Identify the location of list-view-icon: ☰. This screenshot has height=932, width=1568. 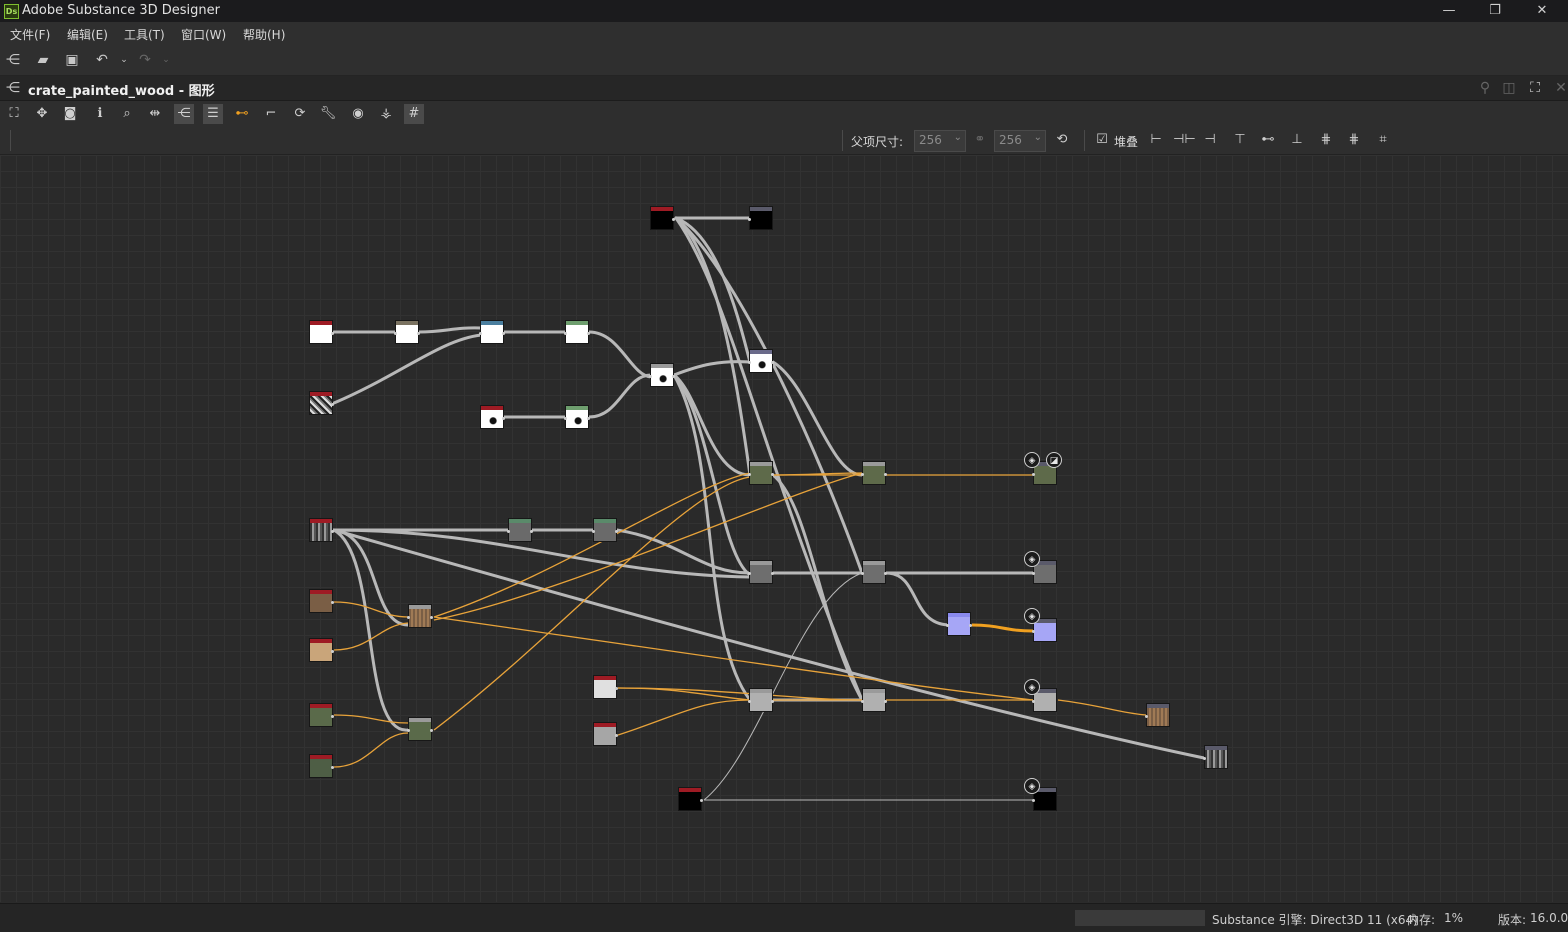
(213, 114).